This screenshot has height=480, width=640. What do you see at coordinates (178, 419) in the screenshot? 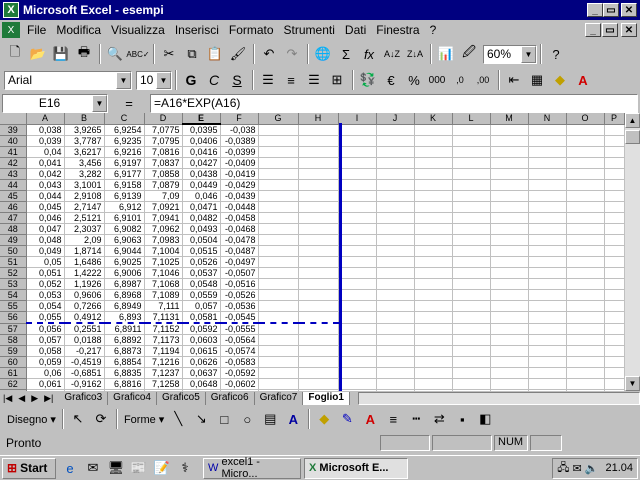
I see `line-icon: ╲` at bounding box center [178, 419].